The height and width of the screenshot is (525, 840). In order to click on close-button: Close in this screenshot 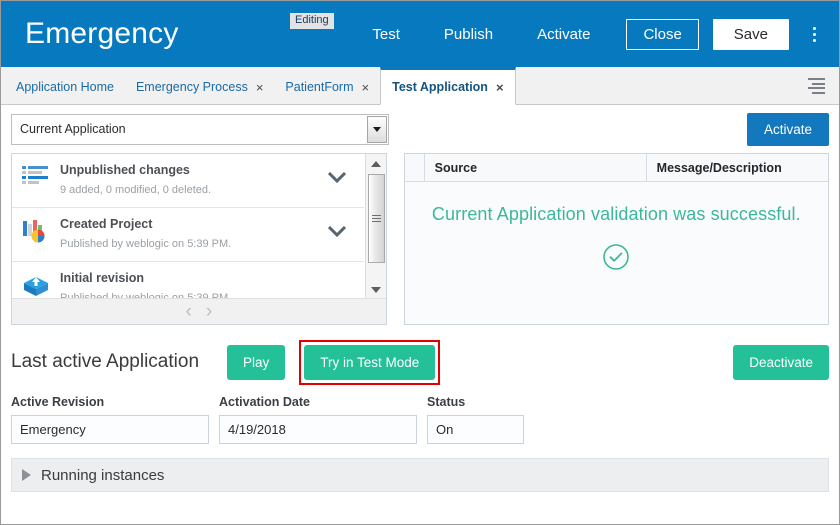, I will do `click(662, 34)`.